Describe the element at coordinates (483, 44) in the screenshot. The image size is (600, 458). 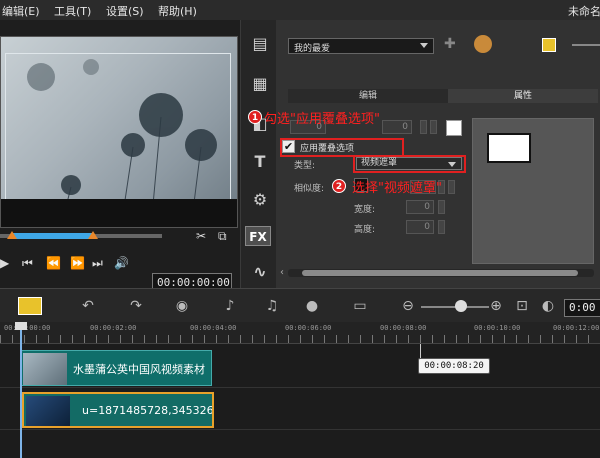
I see `get-more-icon` at that location.